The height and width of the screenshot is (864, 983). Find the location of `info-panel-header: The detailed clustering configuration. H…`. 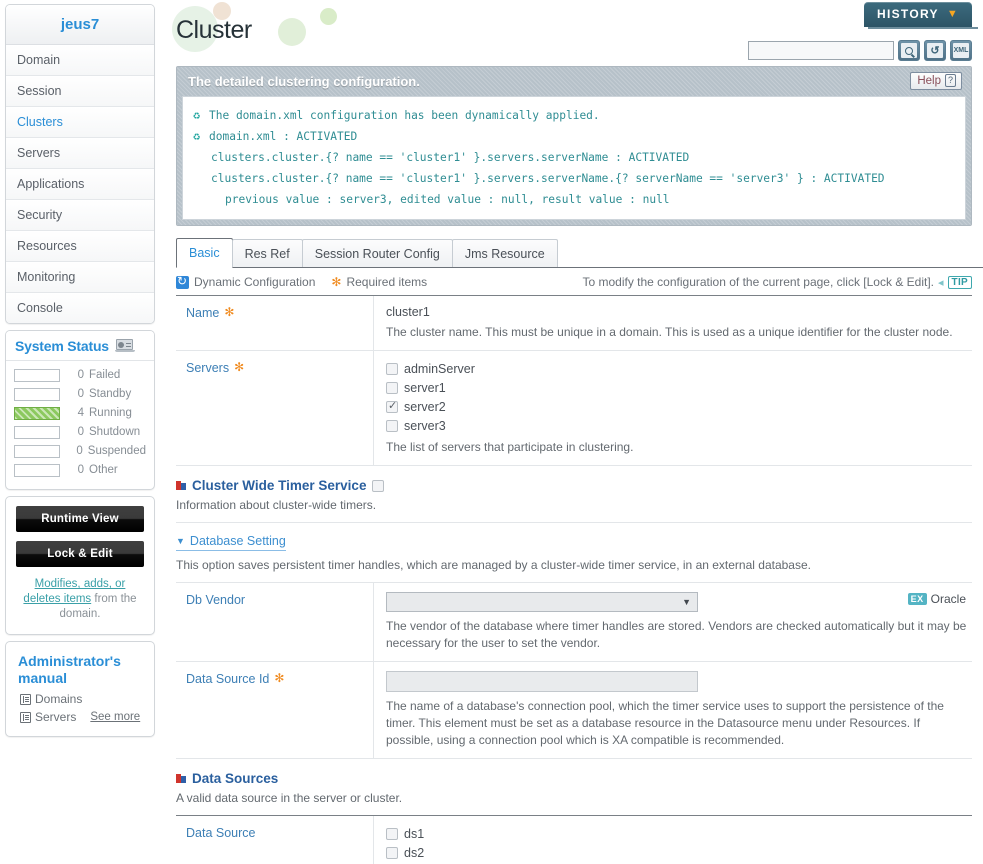

info-panel-header: The detailed clustering configuration. H… is located at coordinates (574, 84).